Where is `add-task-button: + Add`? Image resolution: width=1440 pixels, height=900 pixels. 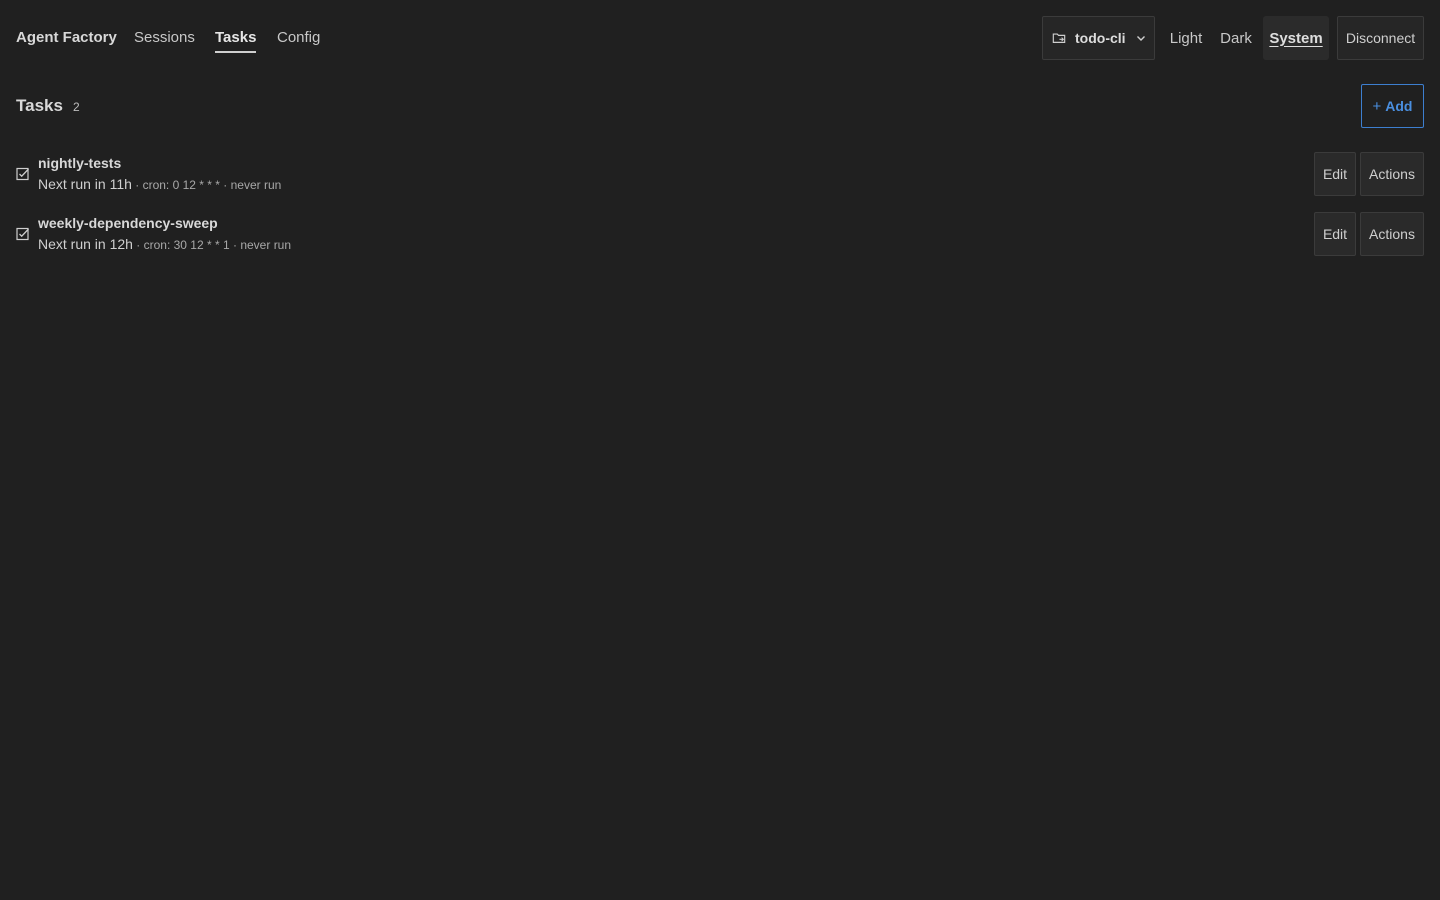
add-task-button: + Add is located at coordinates (1392, 106).